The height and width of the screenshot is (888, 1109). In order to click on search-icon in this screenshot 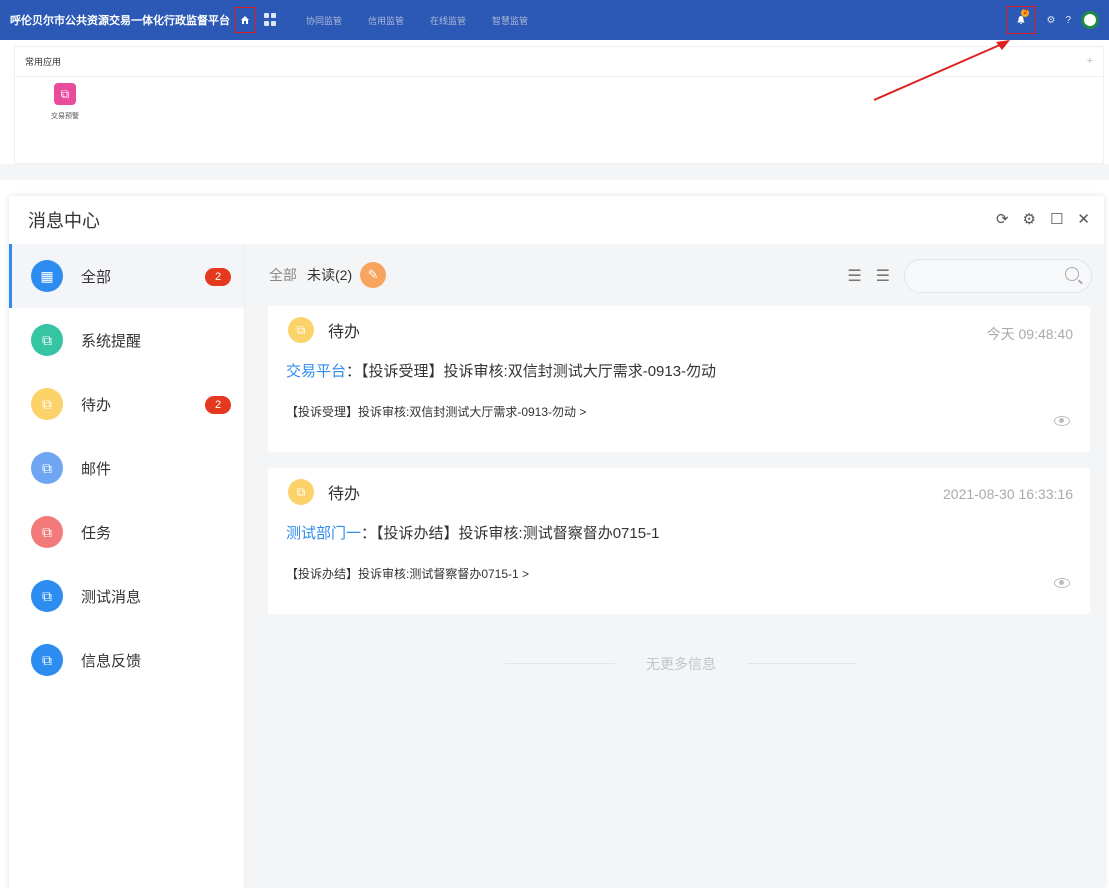, I will do `click(1072, 274)`.